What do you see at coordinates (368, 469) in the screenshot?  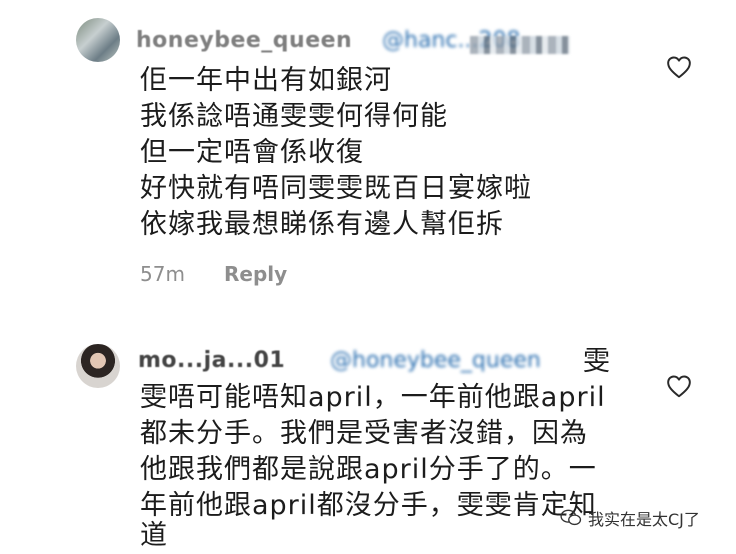 I see `comment-text-line: 他跟我們都是說跟april分手了的。一` at bounding box center [368, 469].